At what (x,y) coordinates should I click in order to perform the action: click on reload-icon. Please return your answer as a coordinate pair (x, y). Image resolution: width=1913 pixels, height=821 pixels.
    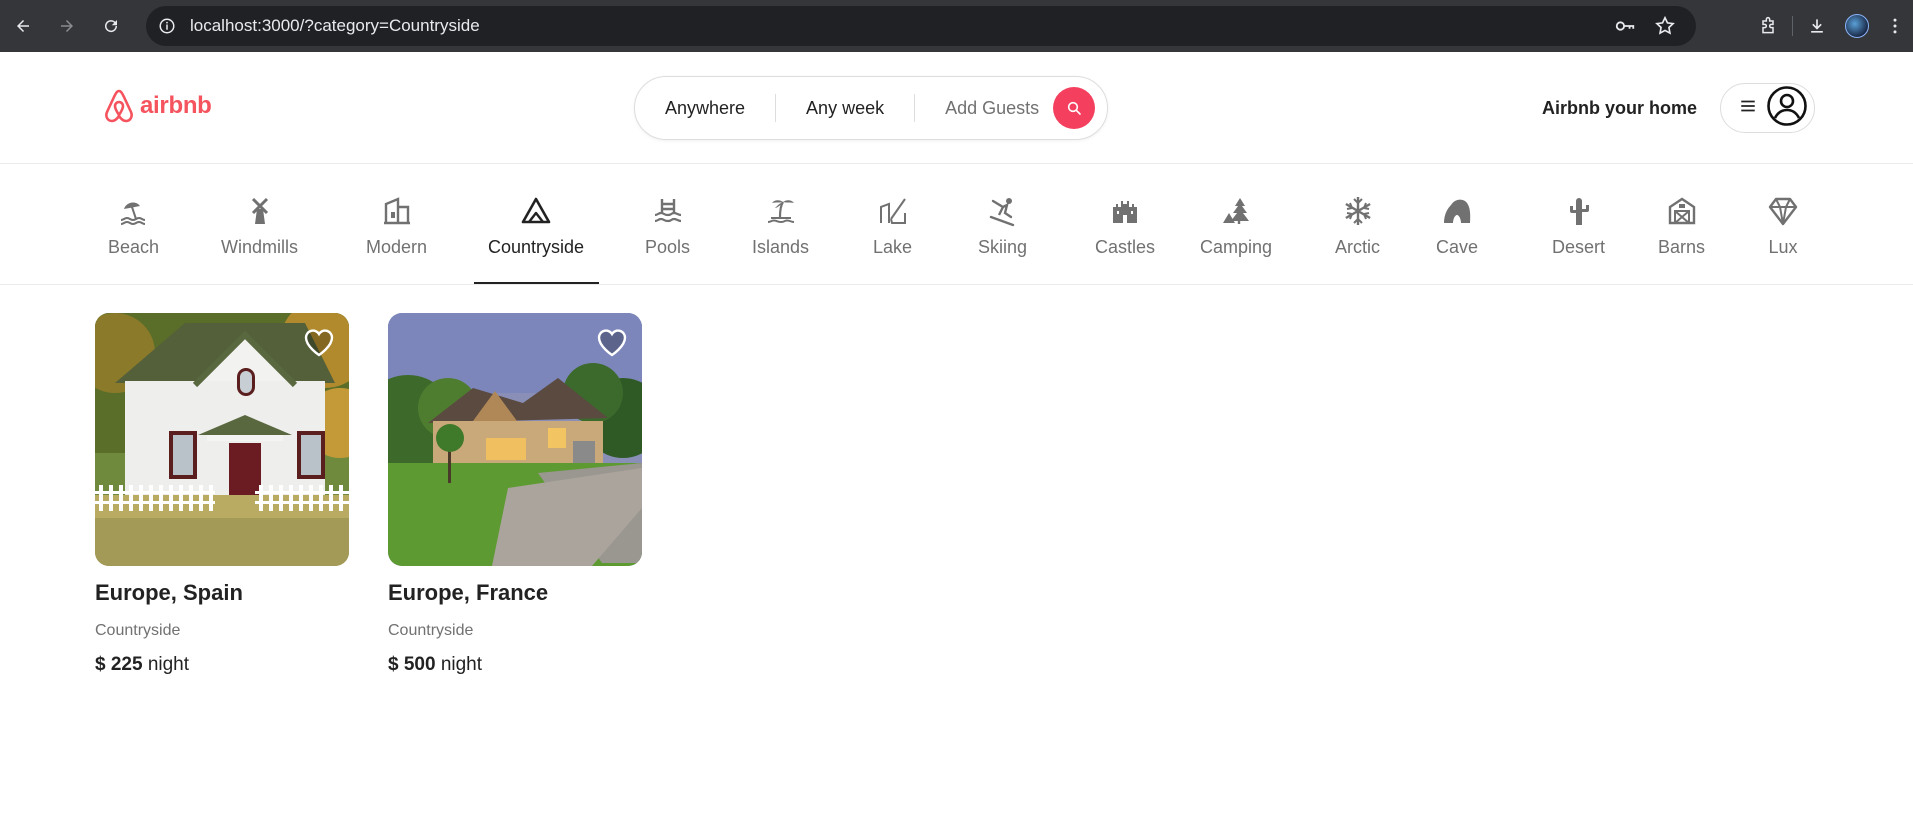
    Looking at the image, I should click on (111, 26).